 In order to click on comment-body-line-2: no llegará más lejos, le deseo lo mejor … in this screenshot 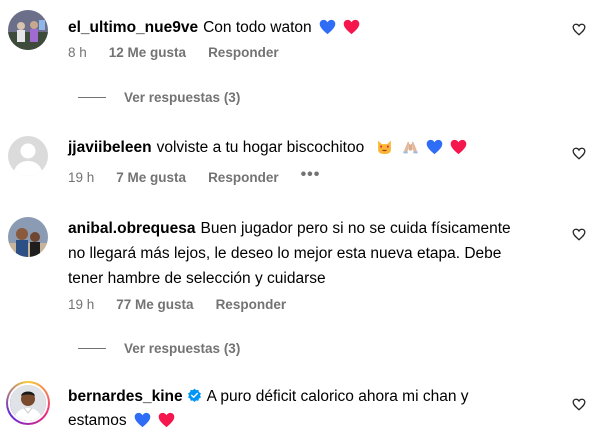, I will do `click(285, 253)`.